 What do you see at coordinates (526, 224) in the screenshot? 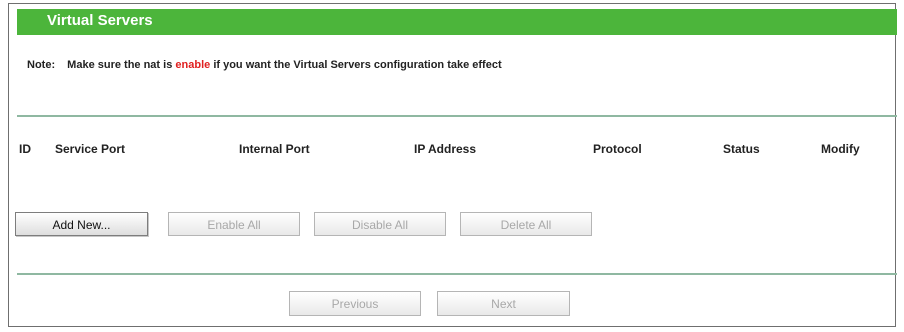
I see `delete-all-button: Delete All` at bounding box center [526, 224].